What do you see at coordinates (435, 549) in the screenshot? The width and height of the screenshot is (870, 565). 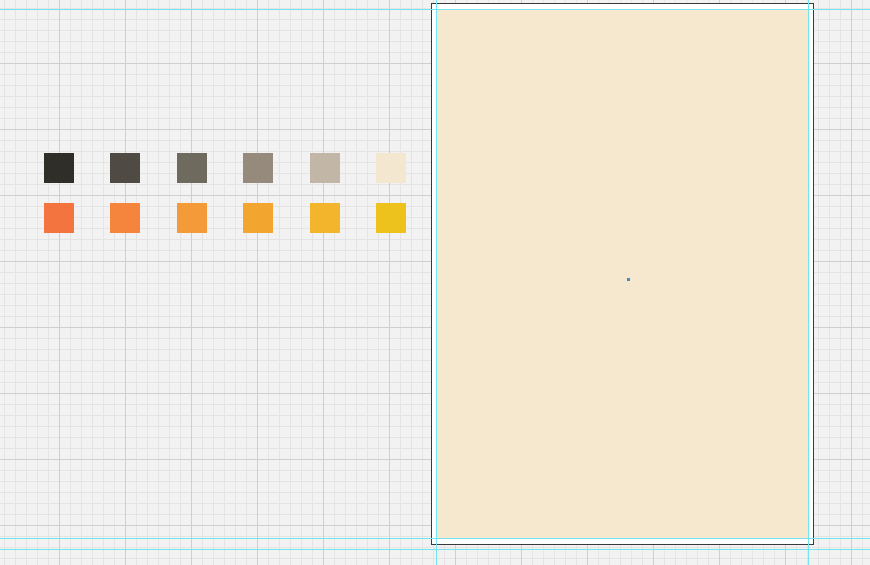 I see `horizontal-guide-bottom-bleed` at bounding box center [435, 549].